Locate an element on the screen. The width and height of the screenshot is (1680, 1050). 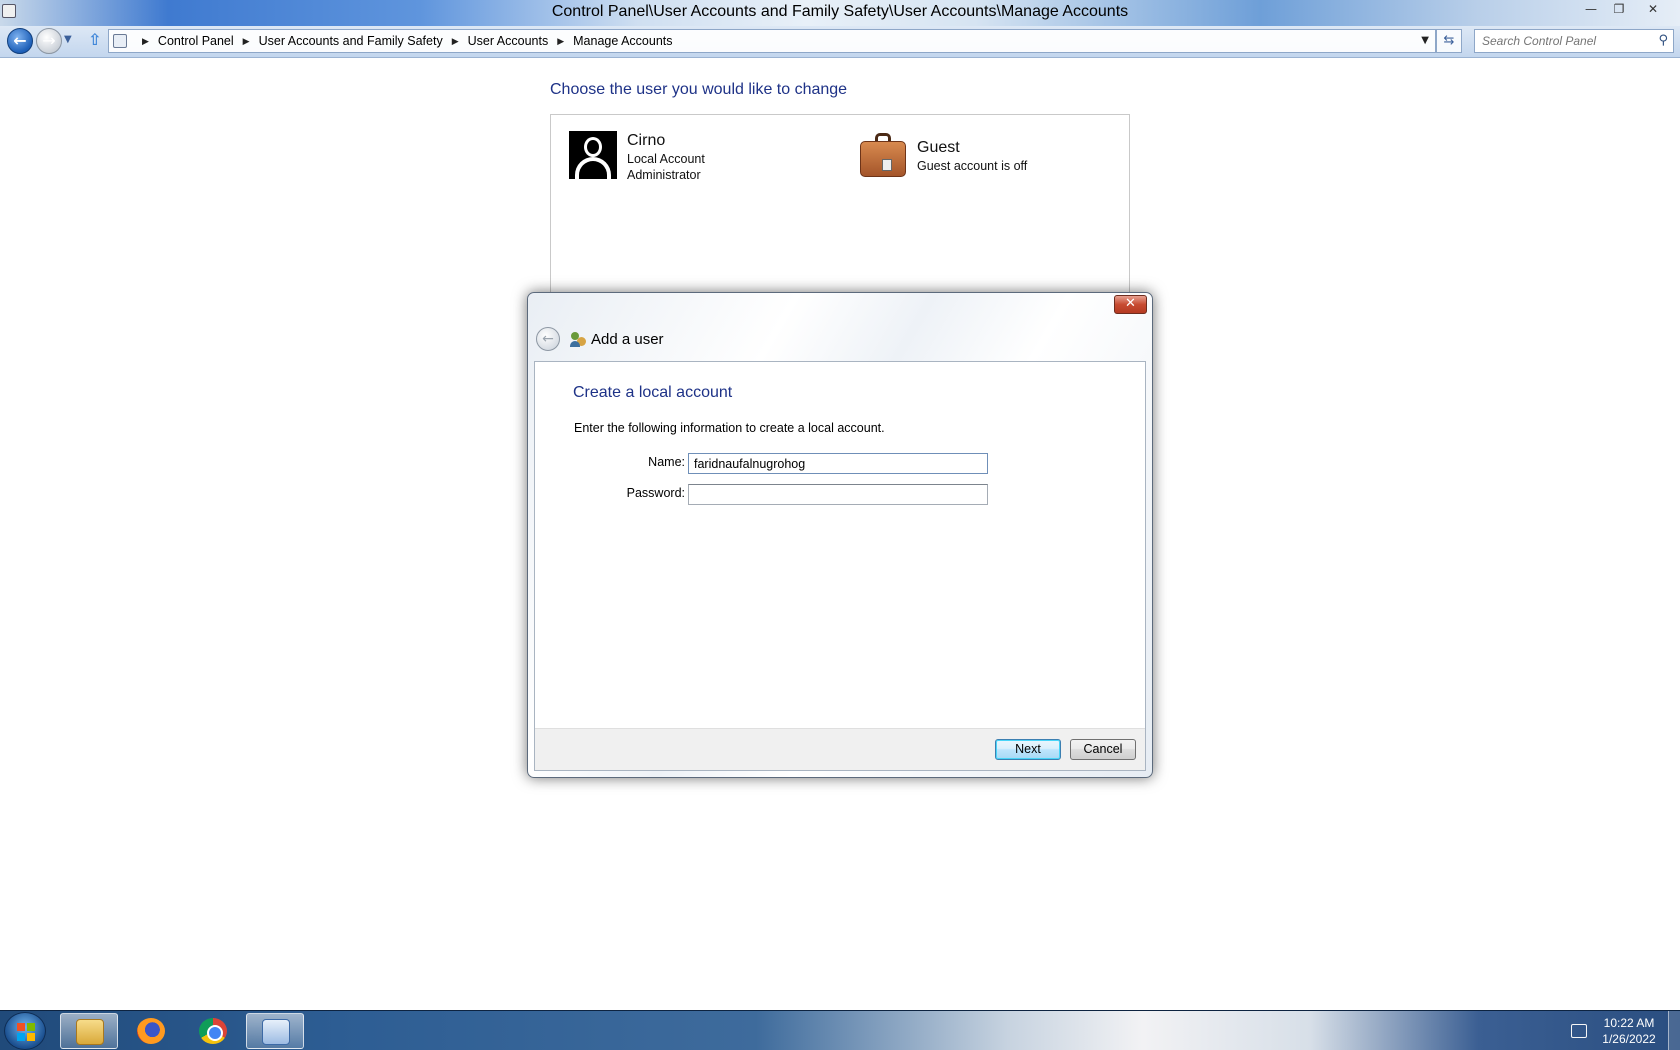
forward-button: → is located at coordinates (49, 41).